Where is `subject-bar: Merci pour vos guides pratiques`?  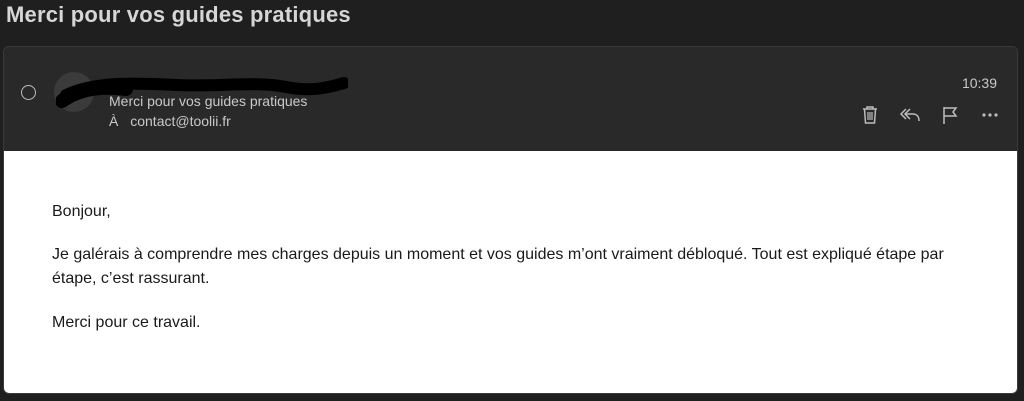 subject-bar: Merci pour vos guides pratiques is located at coordinates (512, 22).